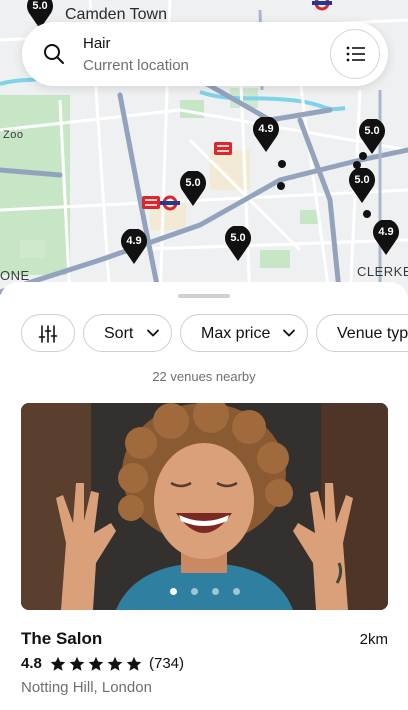 This screenshot has height=710, width=408. I want to click on venue-type-dropdown: Venue typ, so click(362, 333).